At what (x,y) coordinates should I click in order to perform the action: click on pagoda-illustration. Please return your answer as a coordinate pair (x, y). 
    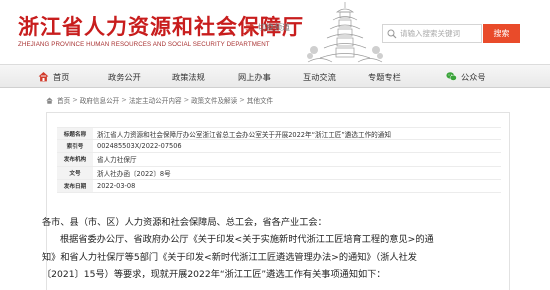
    Looking at the image, I should click on (345, 32).